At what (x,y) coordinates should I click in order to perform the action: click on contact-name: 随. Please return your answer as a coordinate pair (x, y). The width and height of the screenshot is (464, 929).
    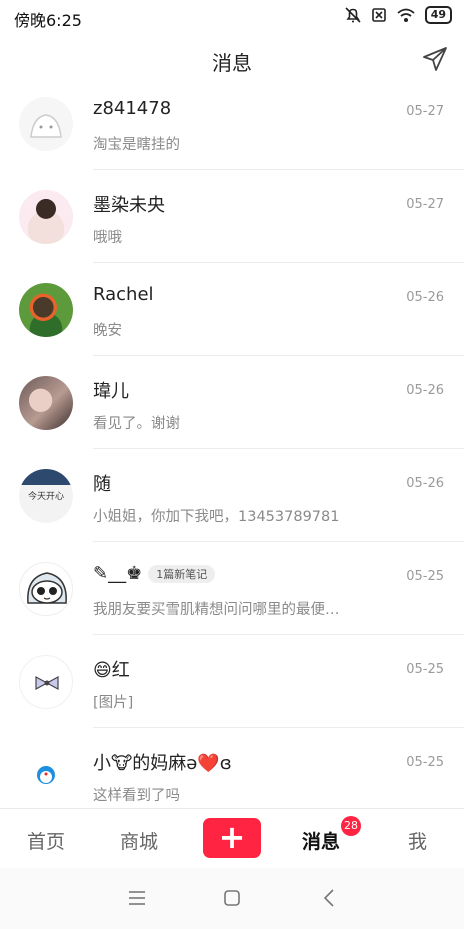
    Looking at the image, I should click on (102, 484).